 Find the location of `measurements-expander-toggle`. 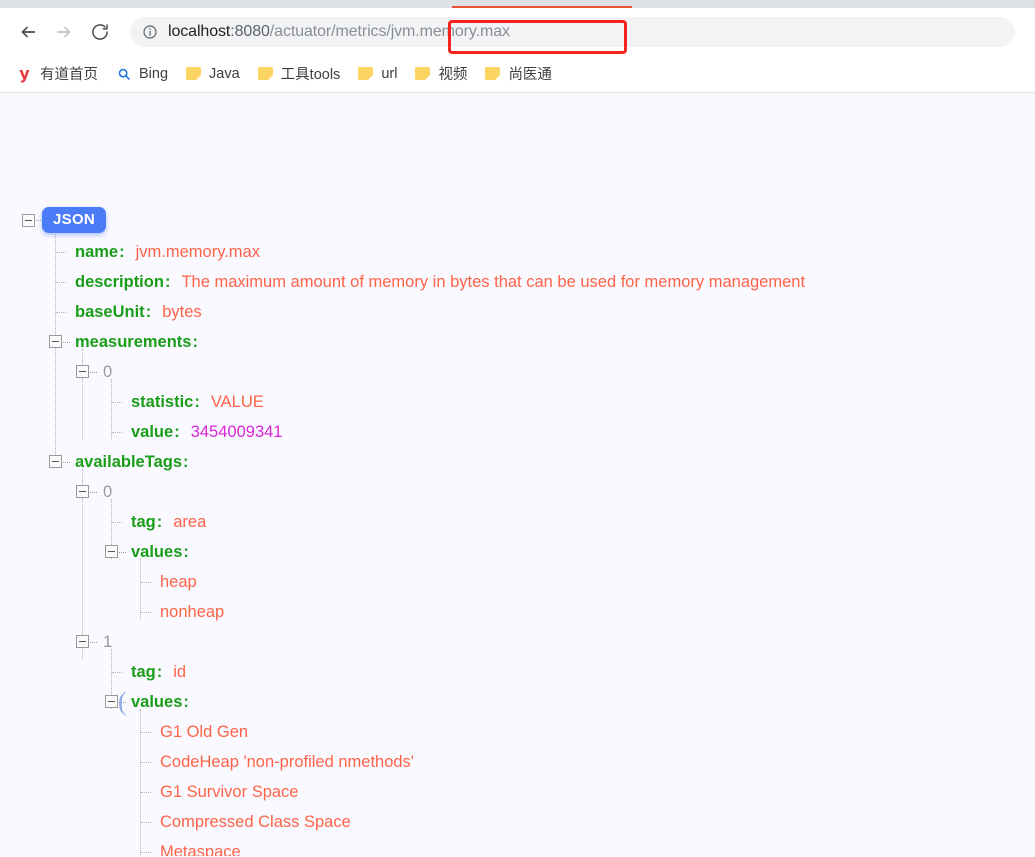

measurements-expander-toggle is located at coordinates (55, 341).